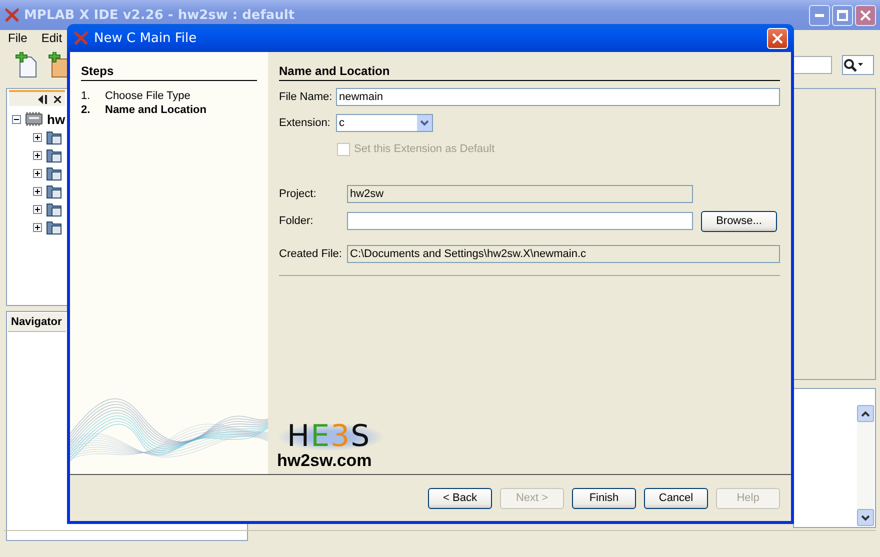 Image resolution: width=880 pixels, height=557 pixels. I want to click on section-heading: Name and Location, so click(529, 72).